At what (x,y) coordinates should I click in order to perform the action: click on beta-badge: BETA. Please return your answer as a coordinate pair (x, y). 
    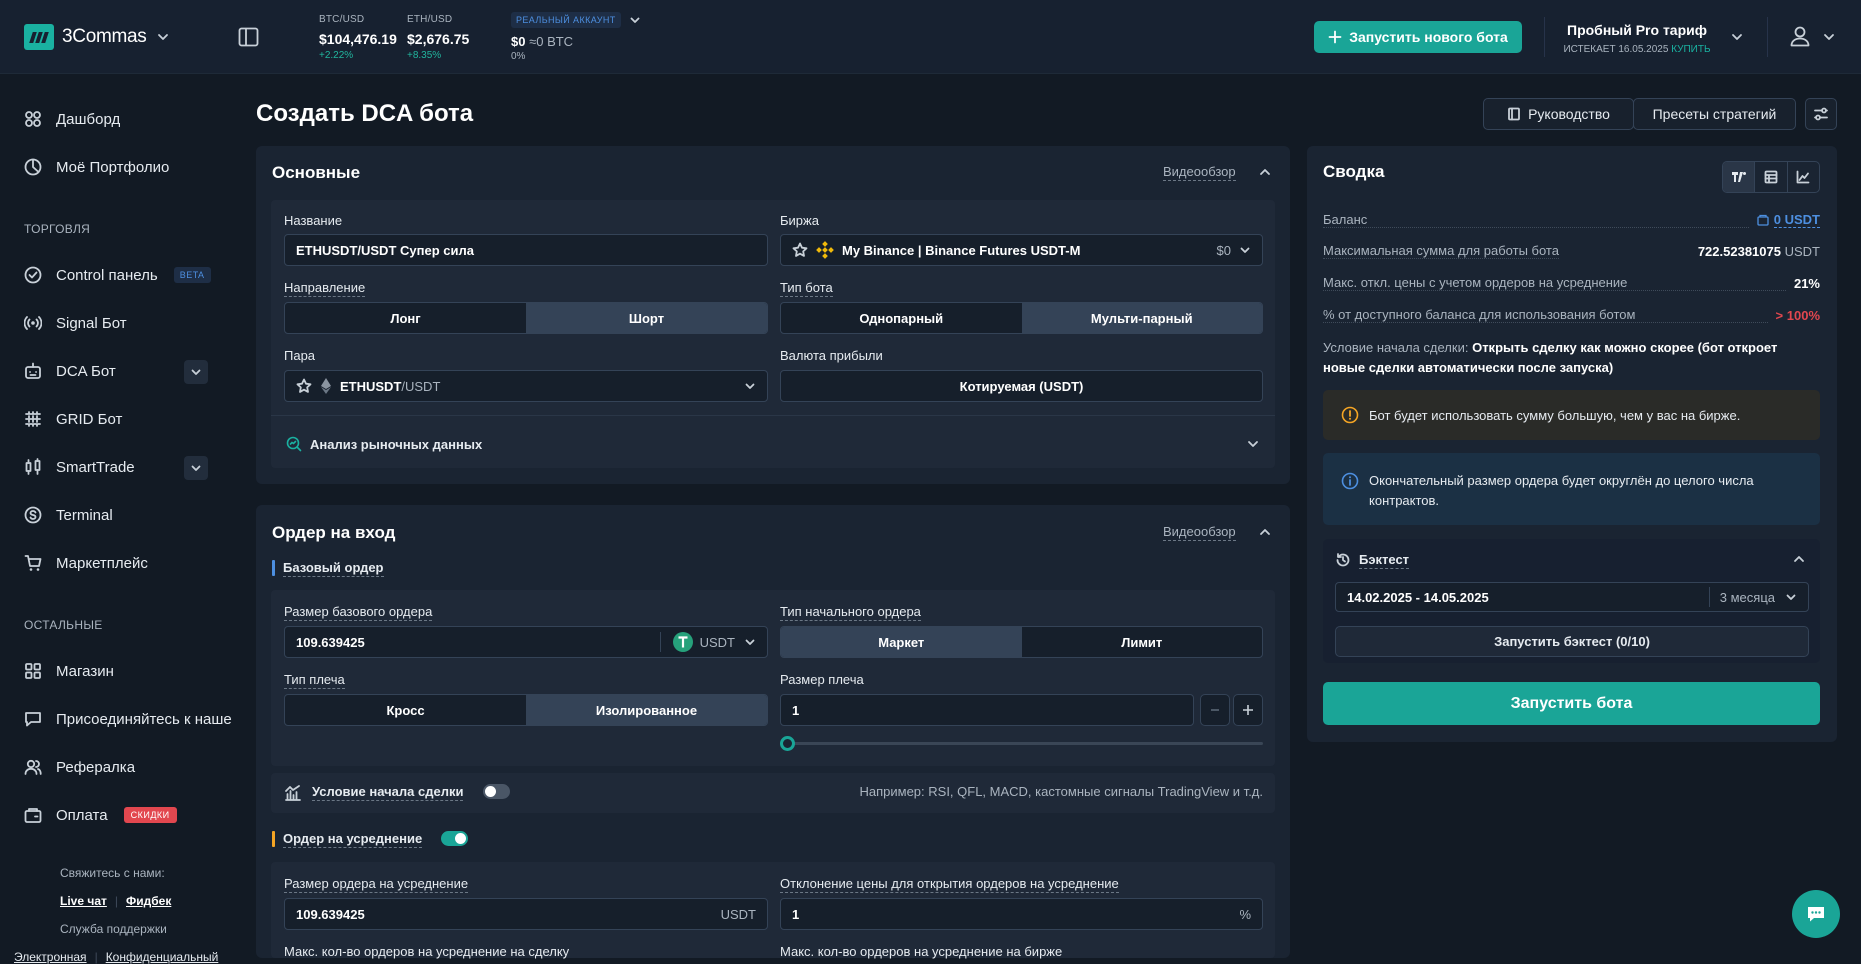
    Looking at the image, I should click on (192, 275).